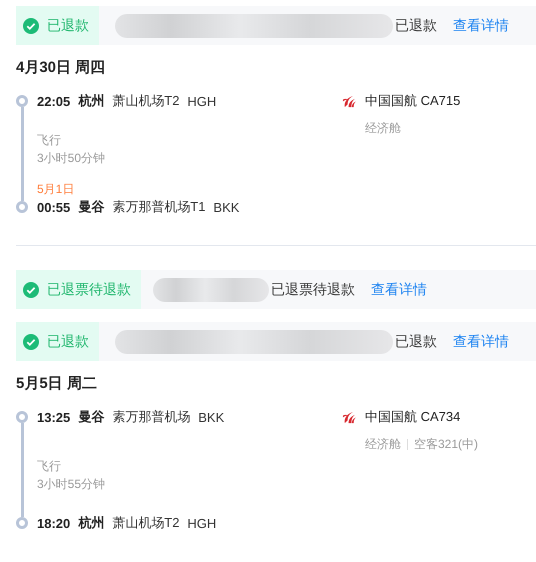  I want to click on status-label: 已退票待退款, so click(89, 289).